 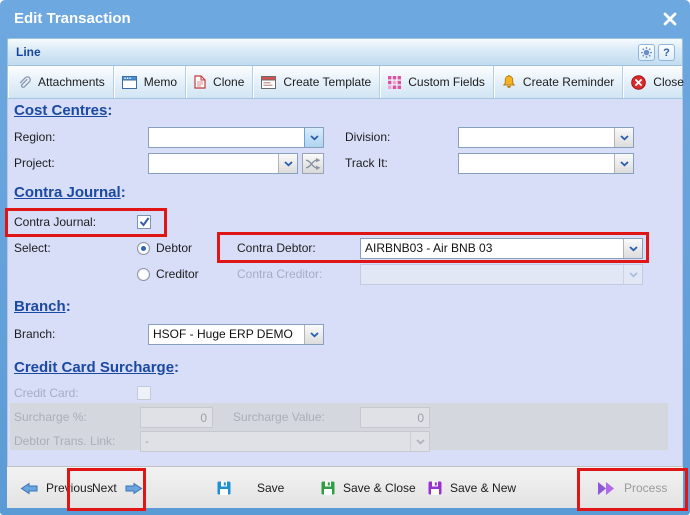 I want to click on attachments-button: Attachments, so click(x=61, y=82).